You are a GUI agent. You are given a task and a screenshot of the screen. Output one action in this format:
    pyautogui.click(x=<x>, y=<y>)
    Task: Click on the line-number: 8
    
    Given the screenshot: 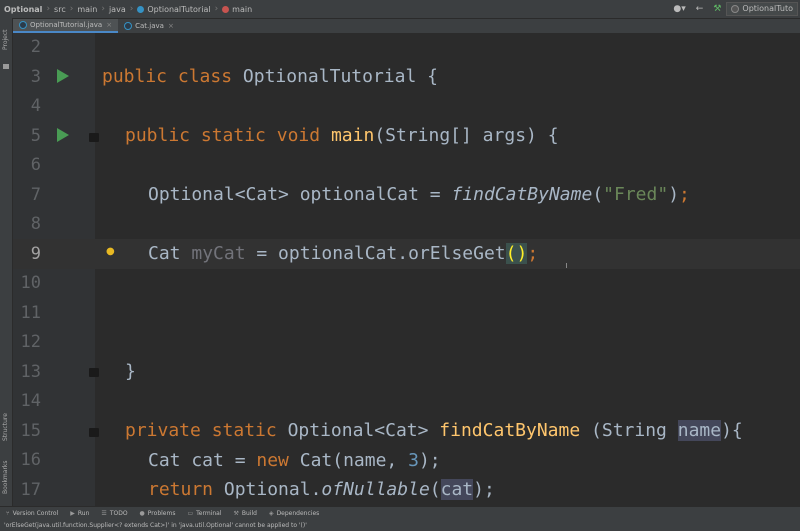 What is the action you would take?
    pyautogui.click(x=35, y=224)
    